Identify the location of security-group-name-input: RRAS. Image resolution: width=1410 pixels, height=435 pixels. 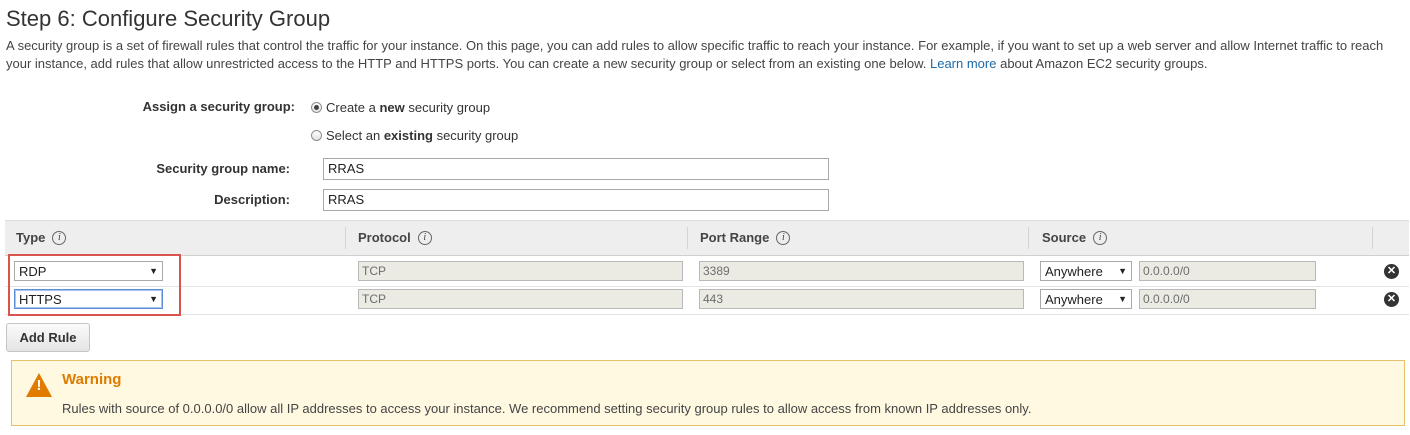
(576, 169).